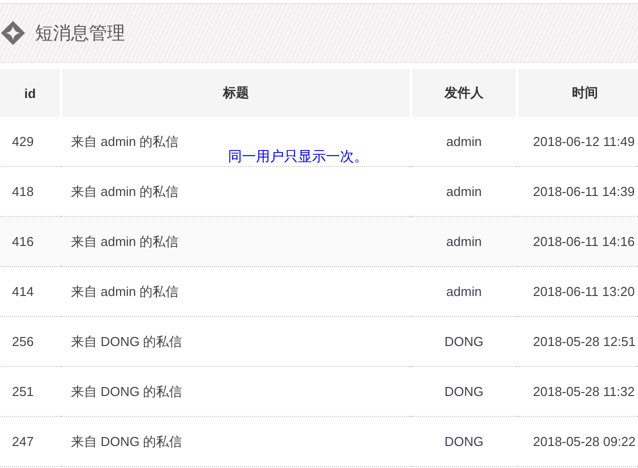  I want to click on table-cell: 2018-06-11 13:20, so click(577, 291).